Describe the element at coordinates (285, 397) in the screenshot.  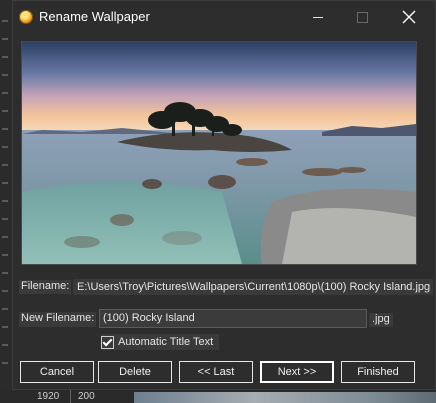
I see `background-photo-strip` at that location.